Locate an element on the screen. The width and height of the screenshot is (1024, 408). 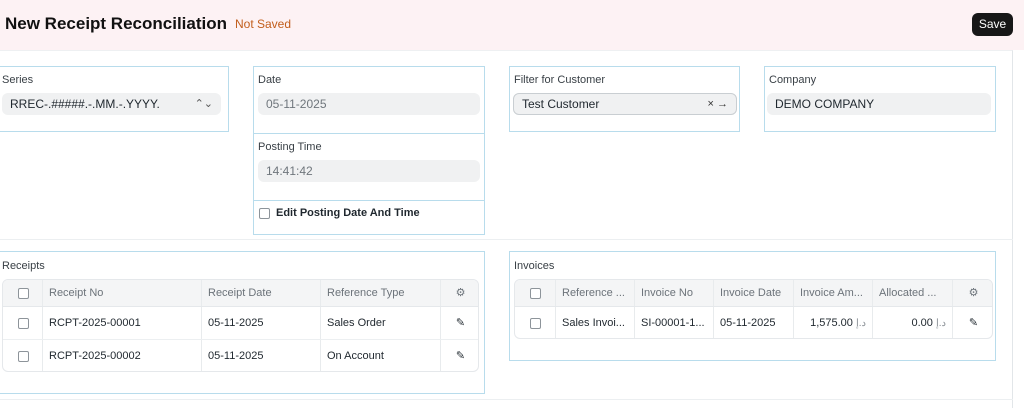
series-value: RREC-.#####.-.MM.-.YYYY. is located at coordinates (85, 104).